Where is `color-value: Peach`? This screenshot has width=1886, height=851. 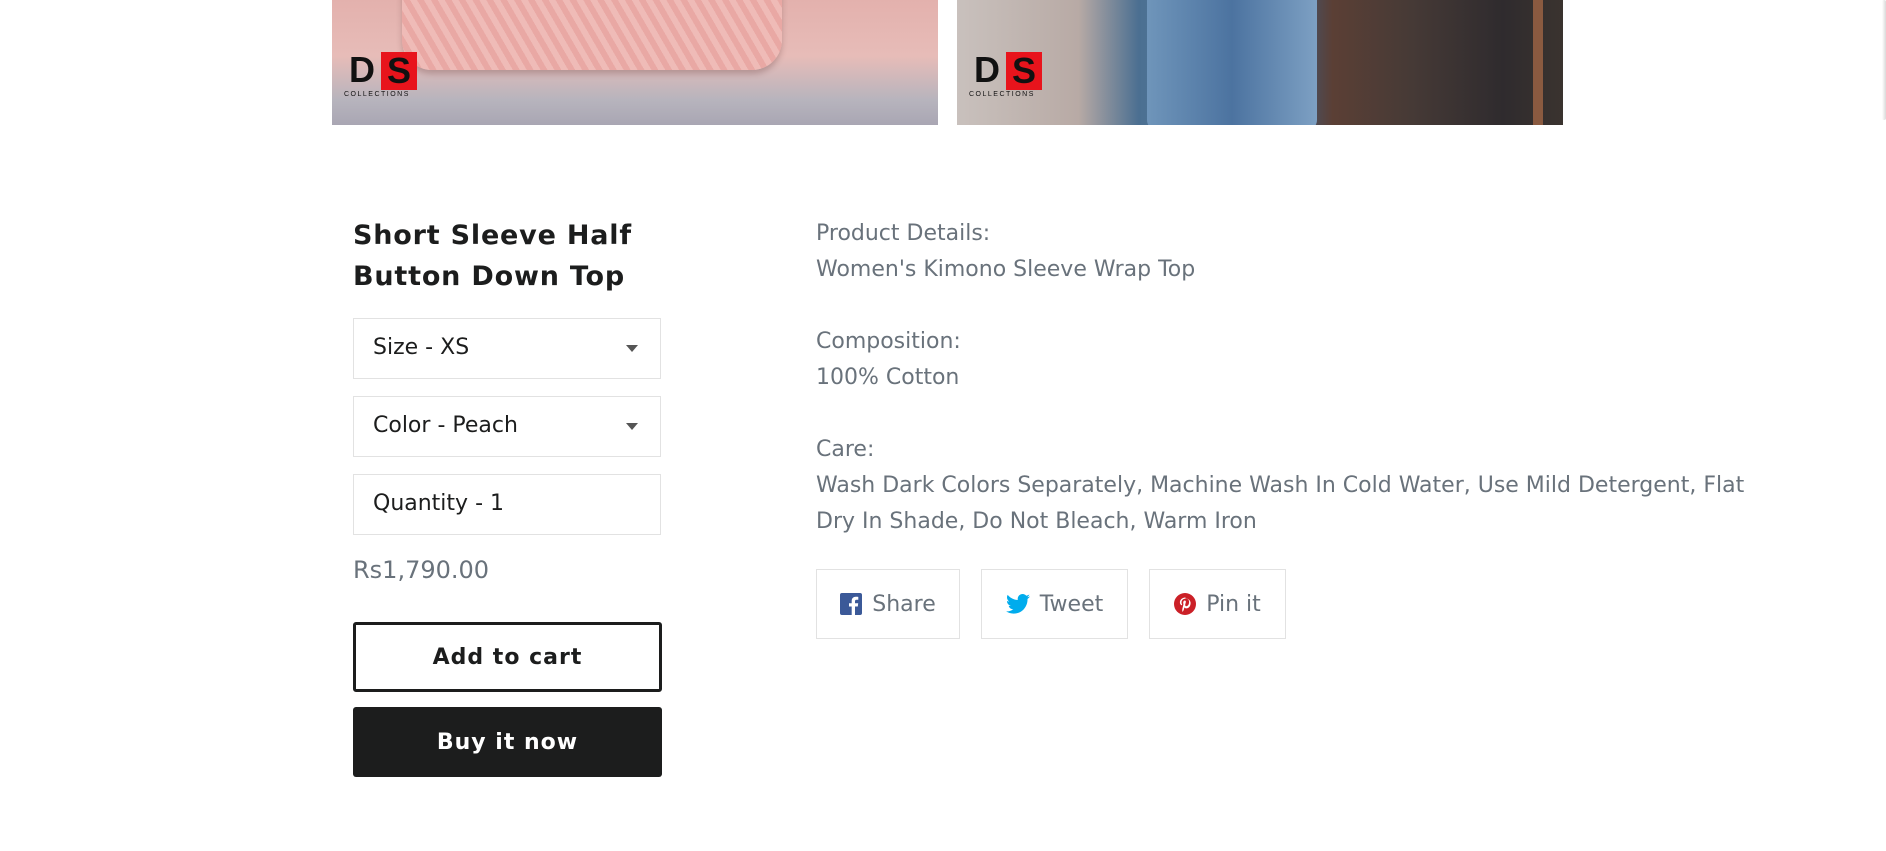 color-value: Peach is located at coordinates (485, 425).